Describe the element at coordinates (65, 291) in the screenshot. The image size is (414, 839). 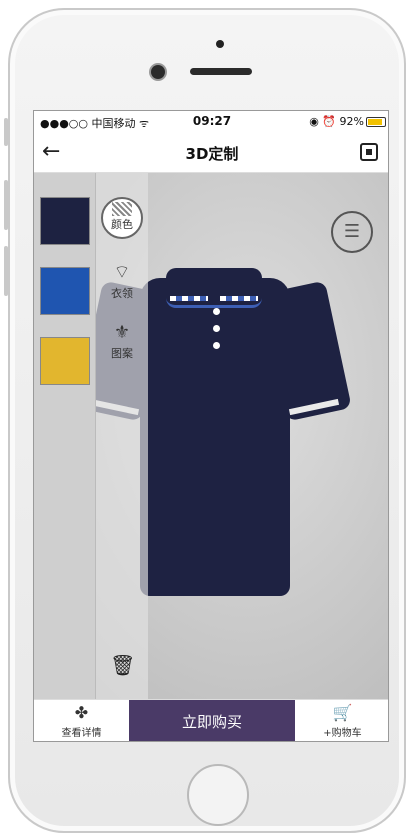
I see `swatch-blue` at that location.